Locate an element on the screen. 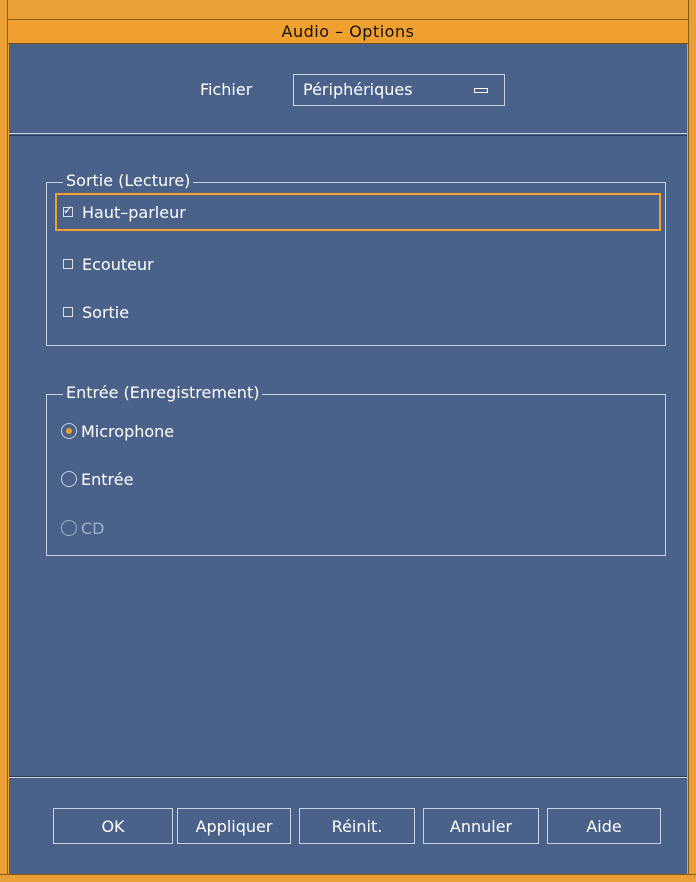 The width and height of the screenshot is (696, 882). line-out-label: Sortie is located at coordinates (106, 312).